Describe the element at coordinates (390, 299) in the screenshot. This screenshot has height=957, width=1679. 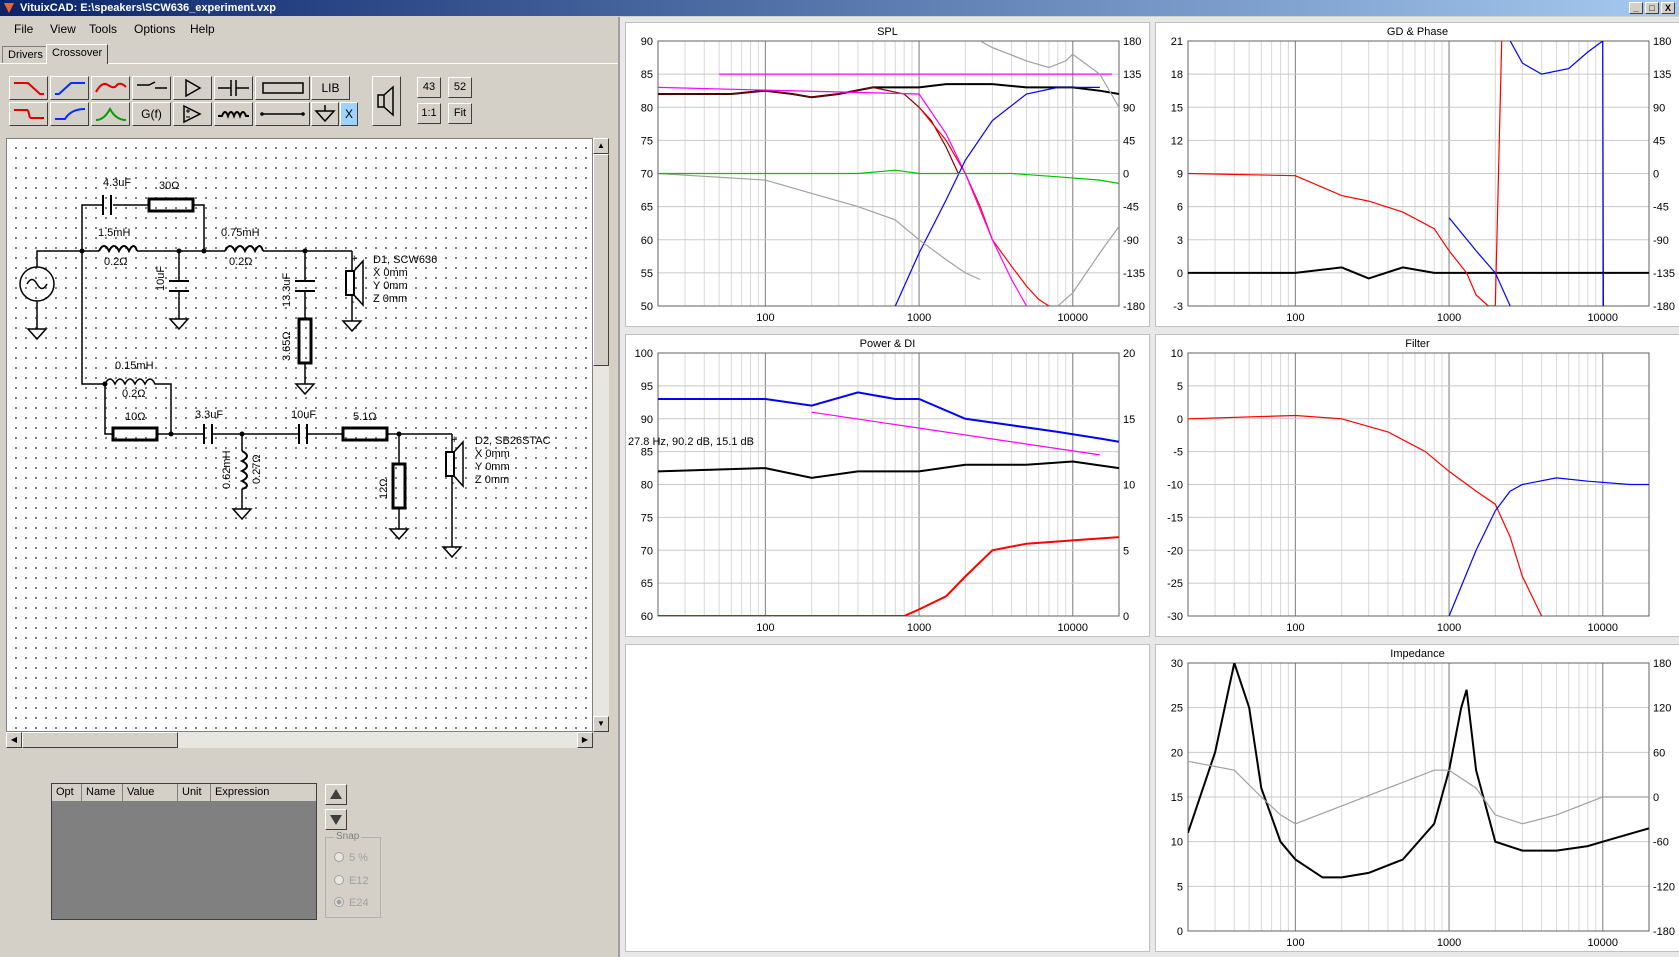
I see `d1-z: Z 0mm` at that location.